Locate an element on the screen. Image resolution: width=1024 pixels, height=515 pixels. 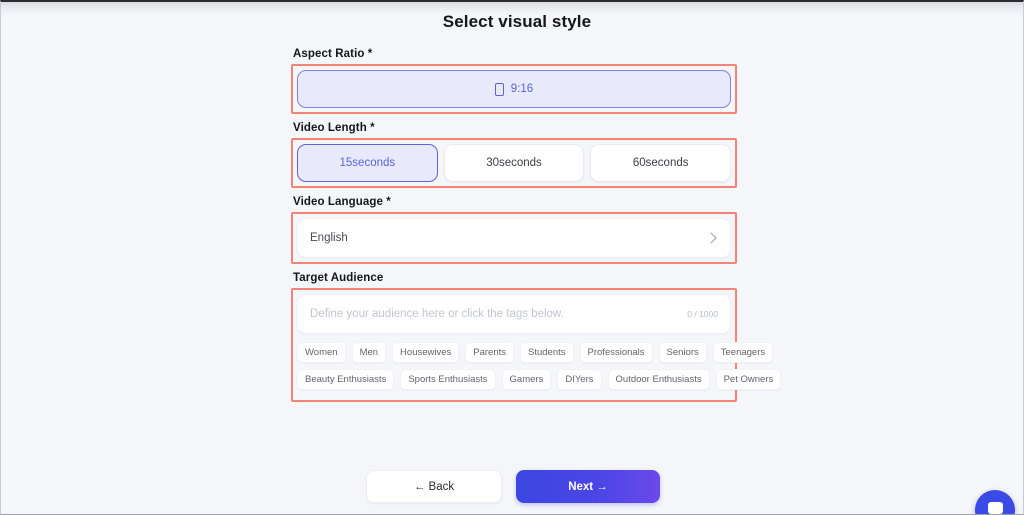
next-button: Next → is located at coordinates (588, 486).